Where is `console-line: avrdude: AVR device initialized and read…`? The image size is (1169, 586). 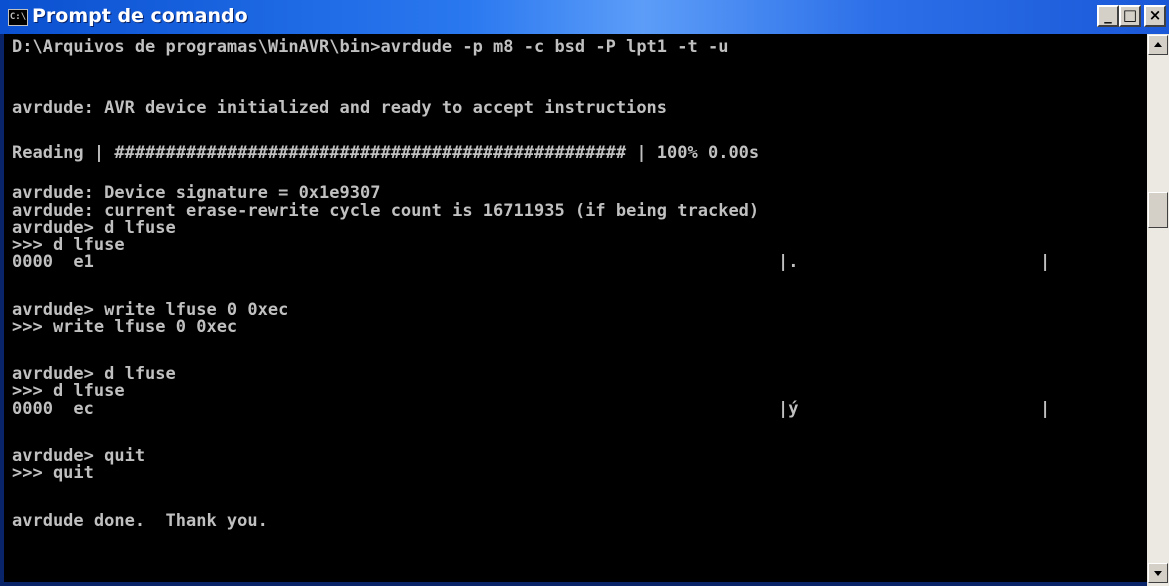 console-line: avrdude: AVR device initialized and read… is located at coordinates (340, 108).